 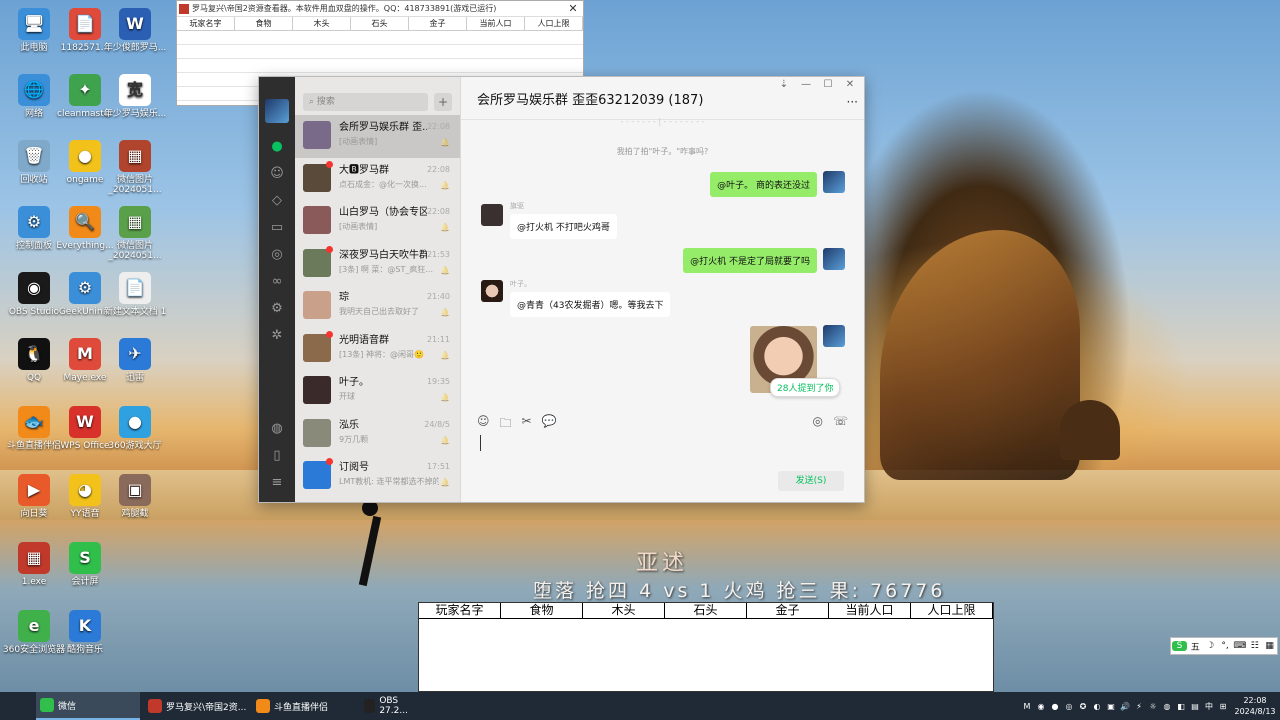 What do you see at coordinates (277, 308) in the screenshot?
I see `search-discover-icon: ⚙` at bounding box center [277, 308].